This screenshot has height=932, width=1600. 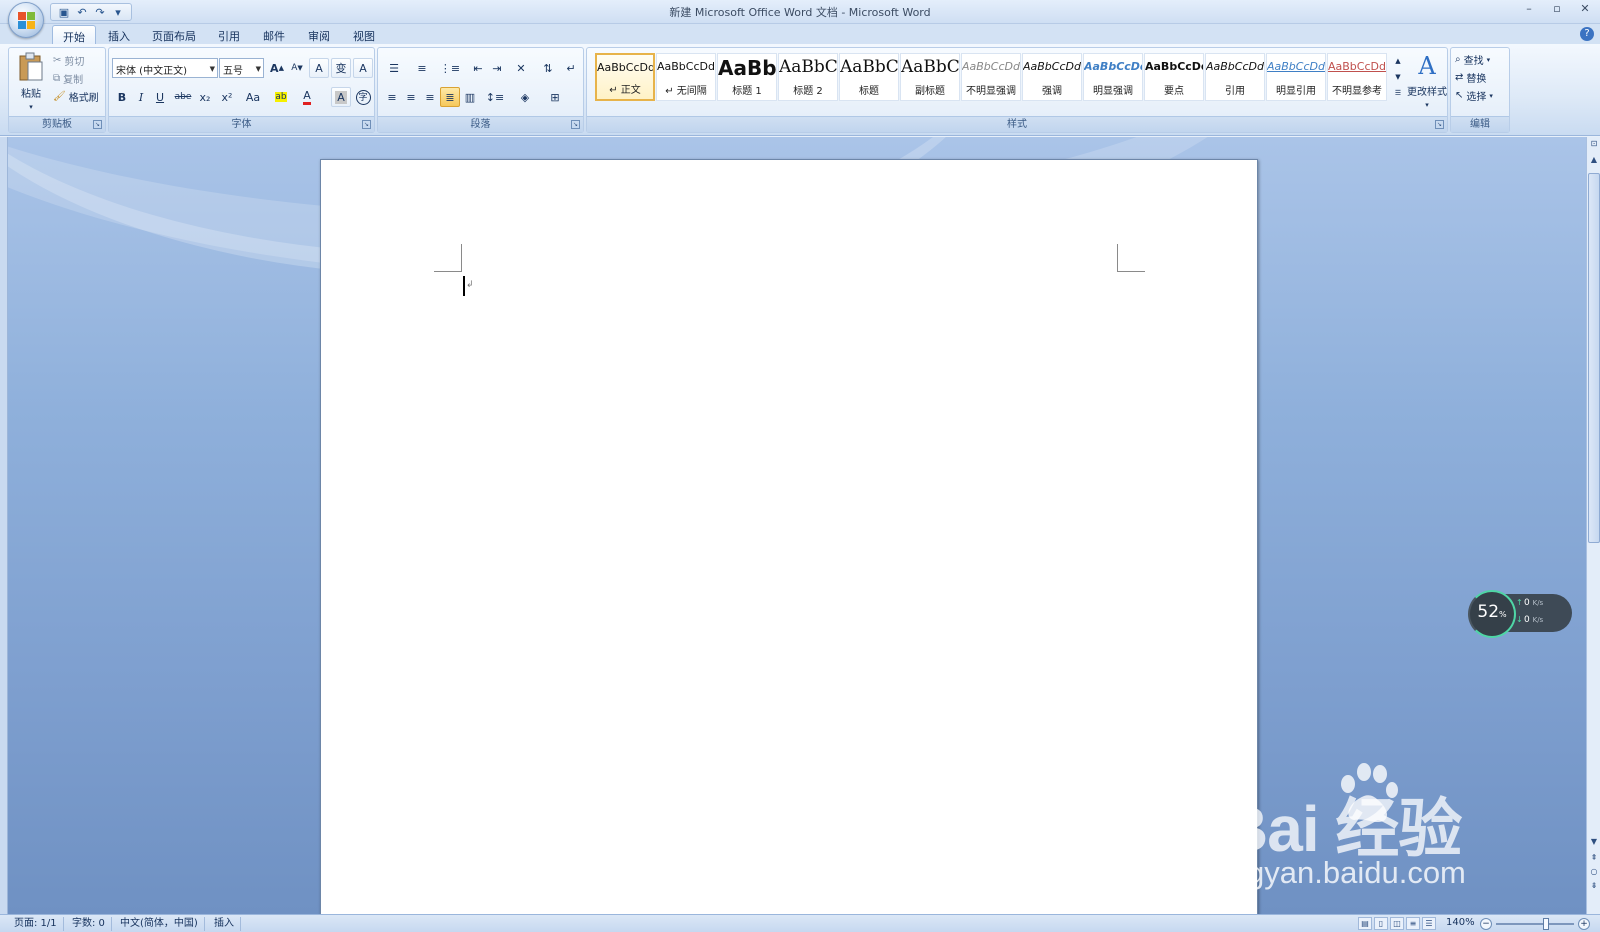 What do you see at coordinates (159, 924) in the screenshot?
I see `language-indicator: 中文(简体，中国)` at bounding box center [159, 924].